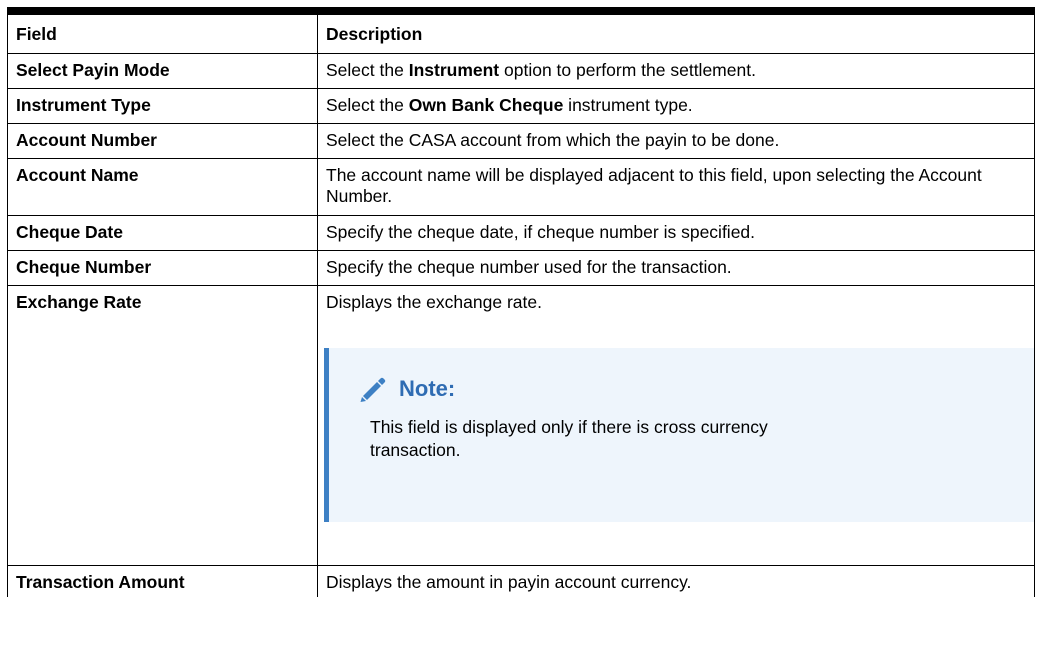 The height and width of the screenshot is (649, 1037). What do you see at coordinates (162, 425) in the screenshot?
I see `field-name-cell: Exchange Rate` at bounding box center [162, 425].